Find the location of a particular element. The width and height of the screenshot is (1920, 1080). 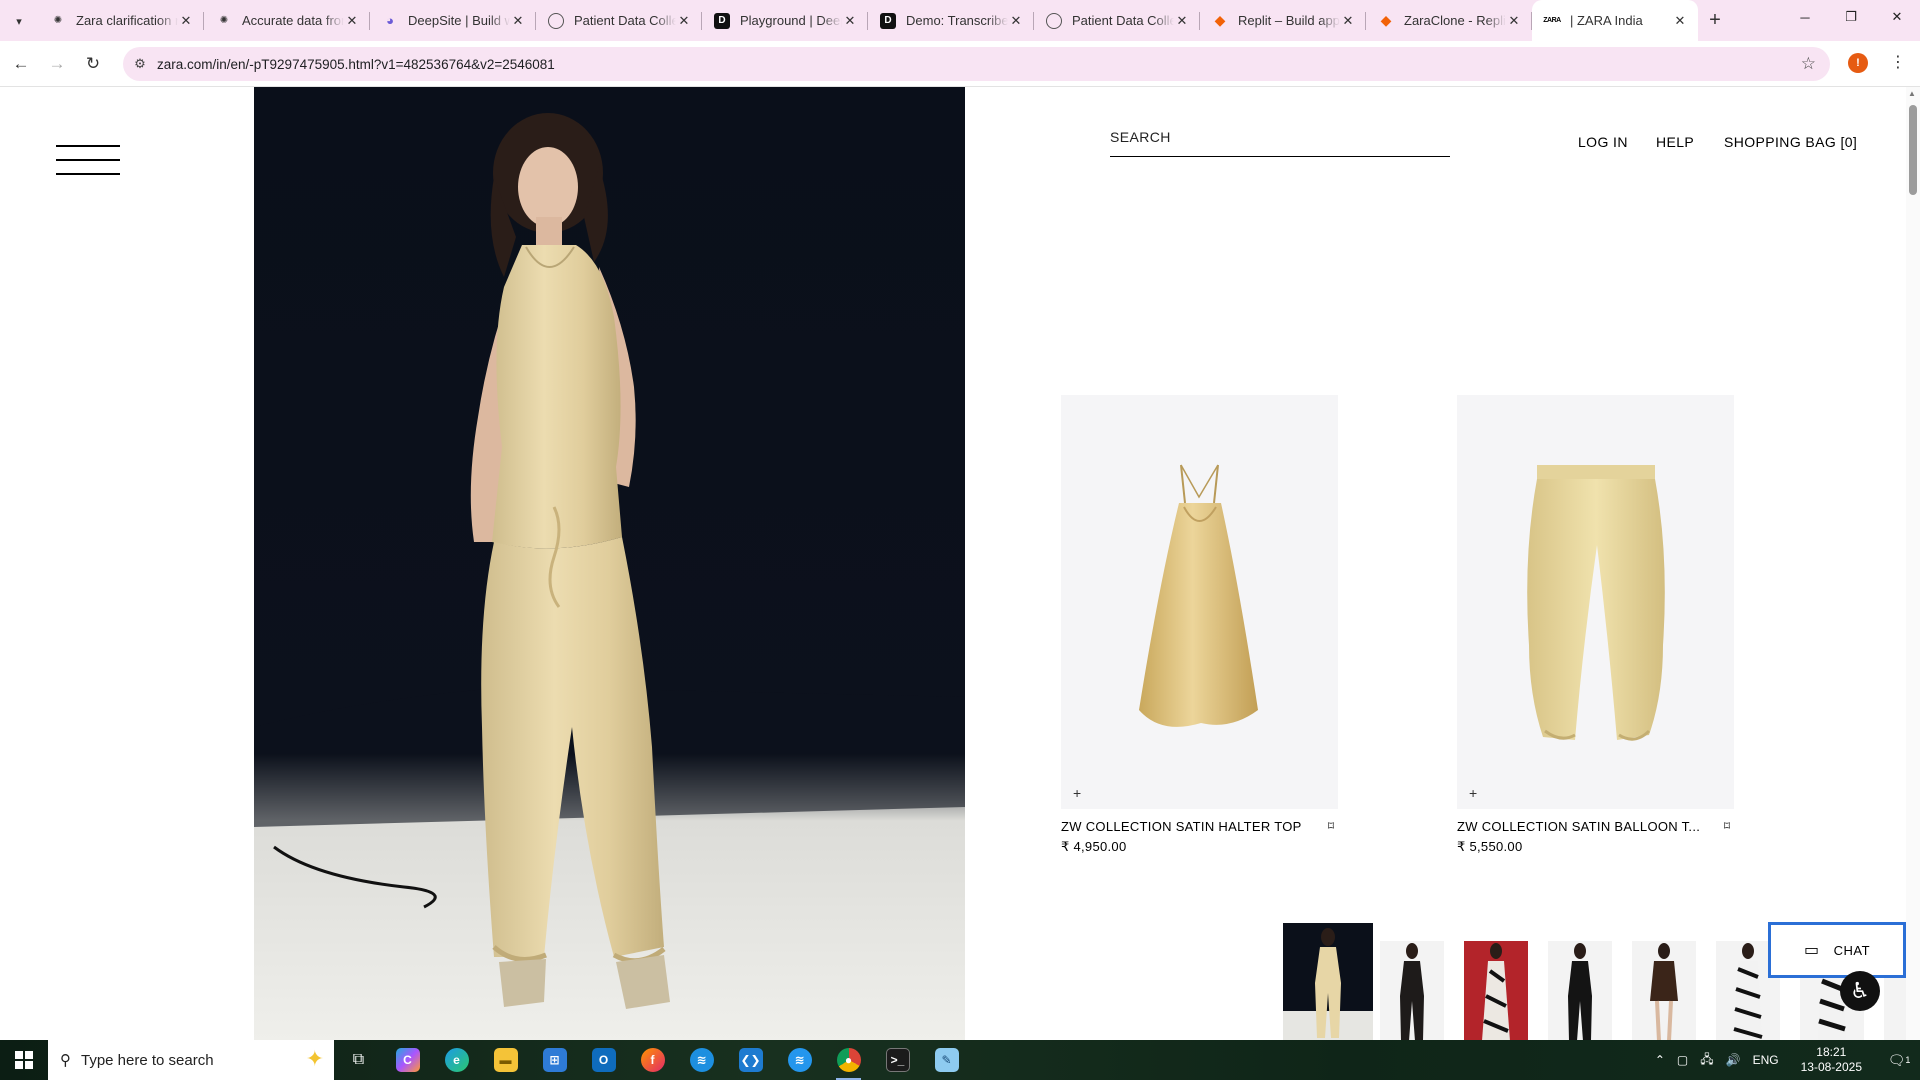

meet-now-icon: ▢ is located at coordinates (1682, 1060).